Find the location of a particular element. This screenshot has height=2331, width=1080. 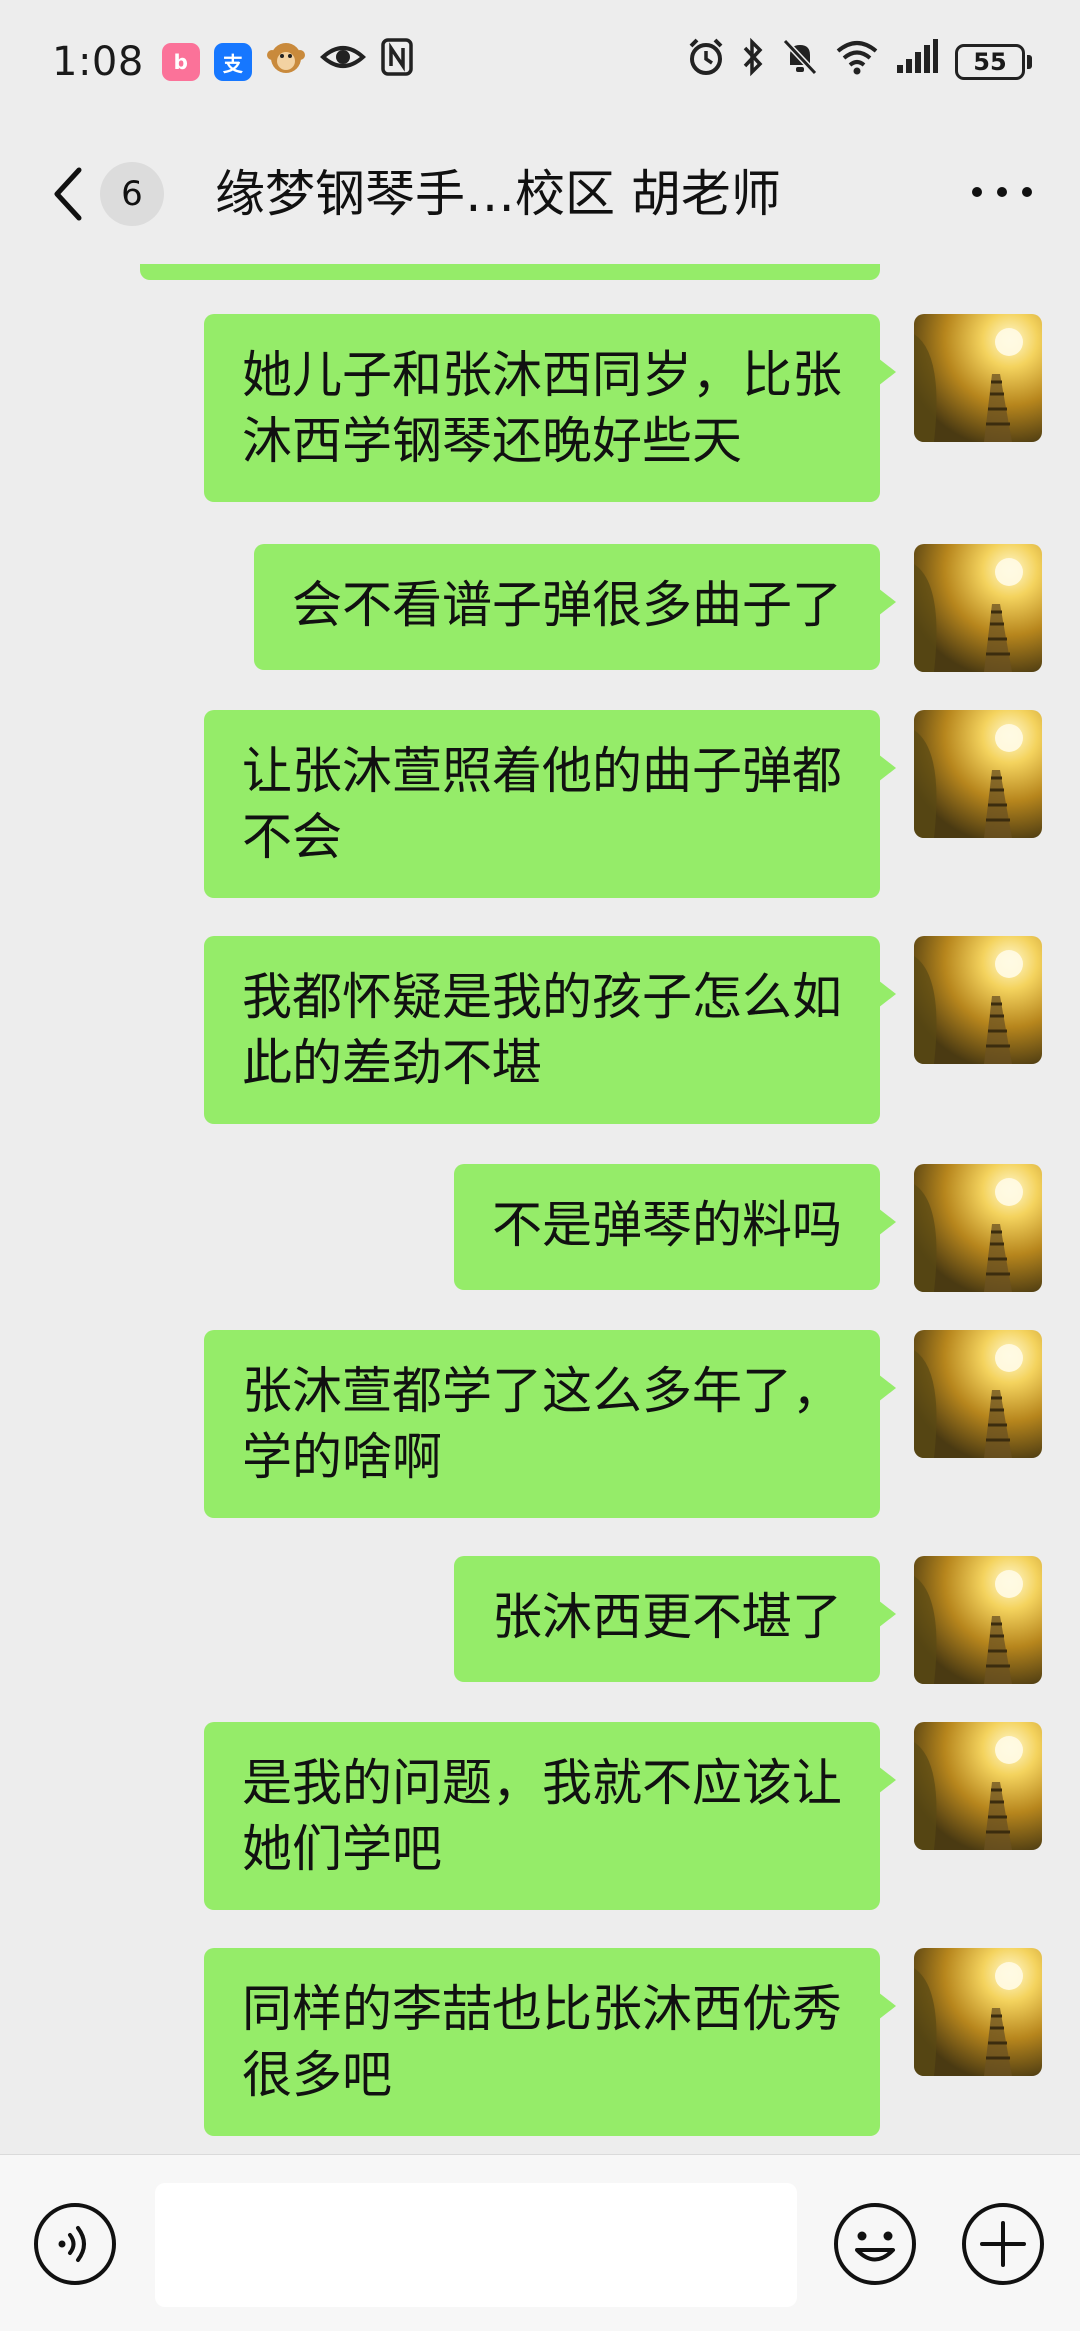

emoji-button is located at coordinates (875, 2244).